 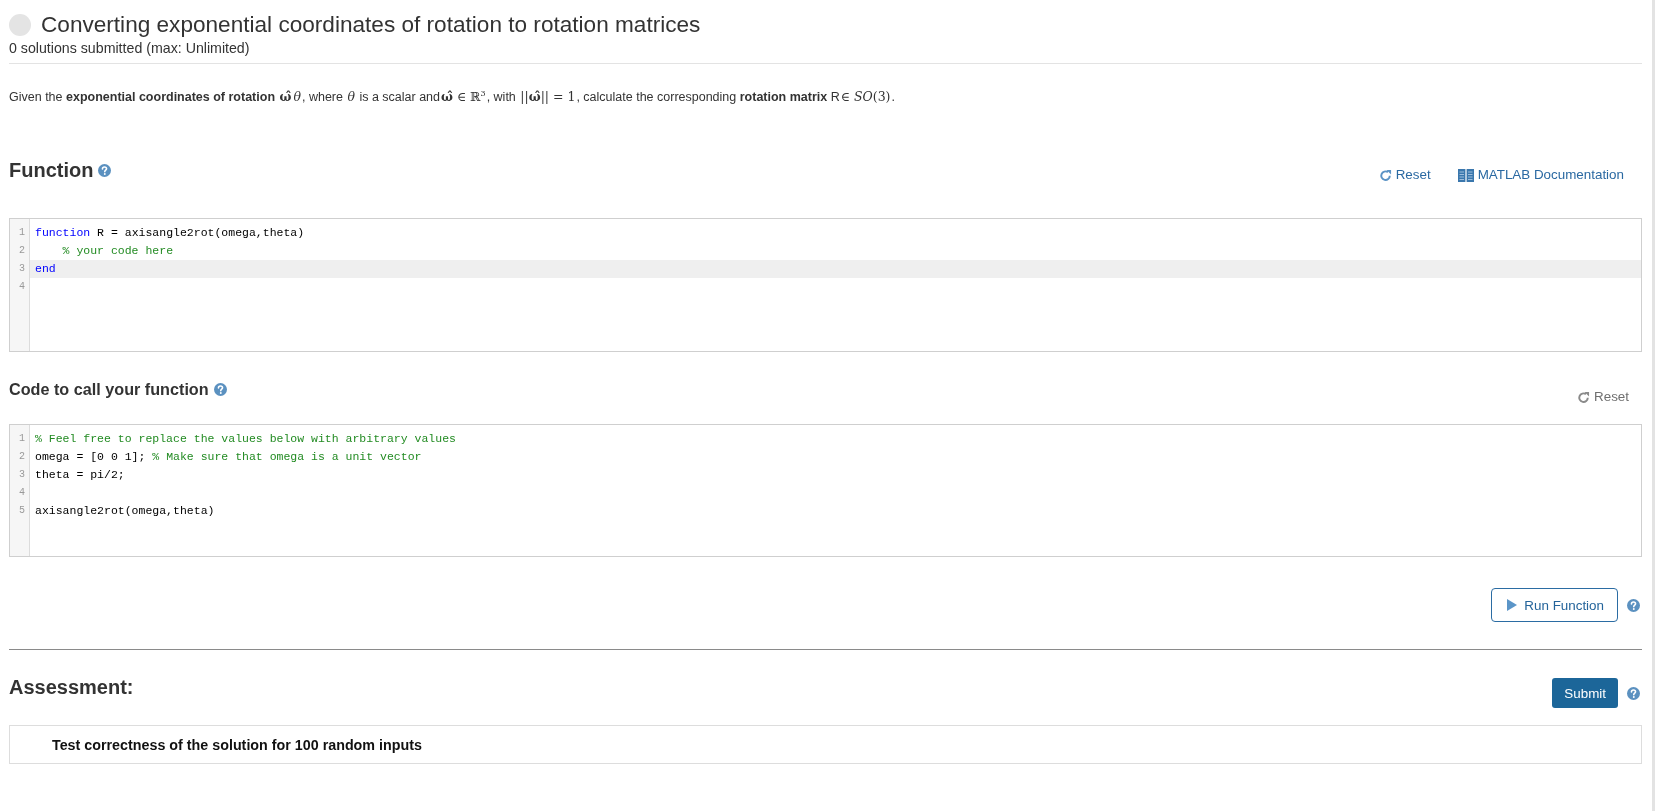 What do you see at coordinates (1540, 175) in the screenshot?
I see `documentation-link: MATLAB Documentation` at bounding box center [1540, 175].